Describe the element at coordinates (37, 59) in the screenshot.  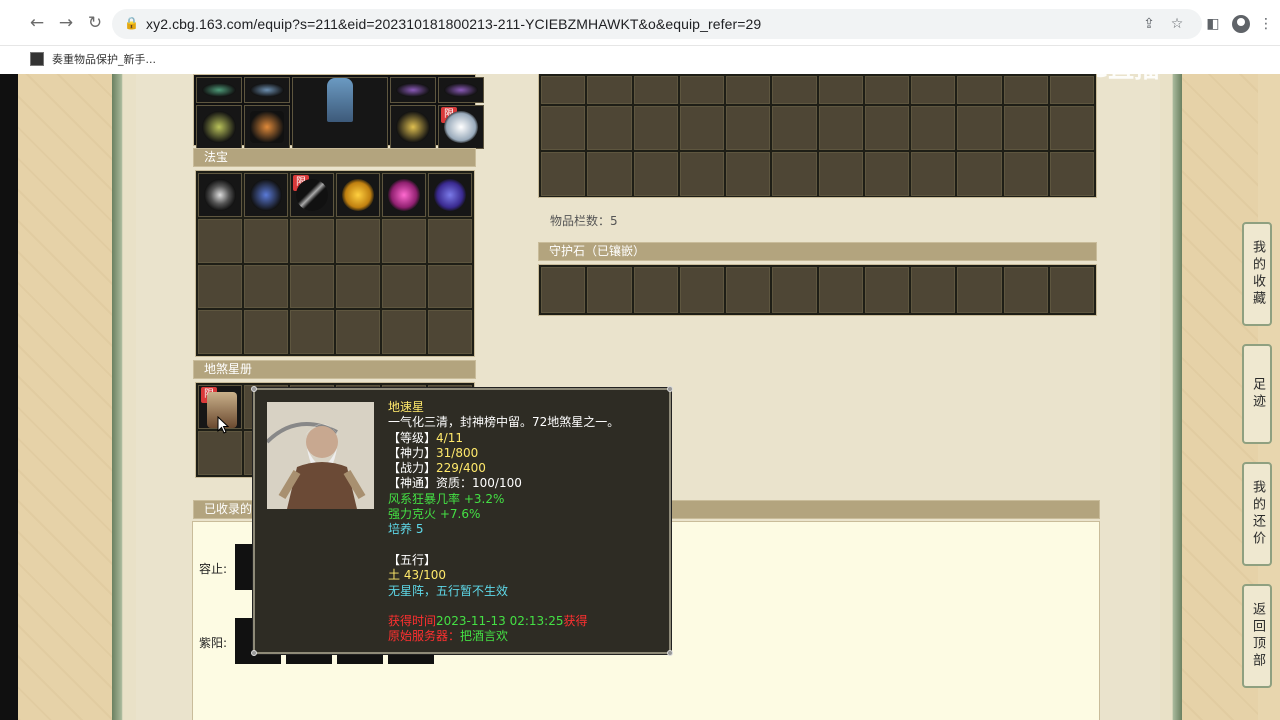
I see `bookmark-favicon-icon` at that location.